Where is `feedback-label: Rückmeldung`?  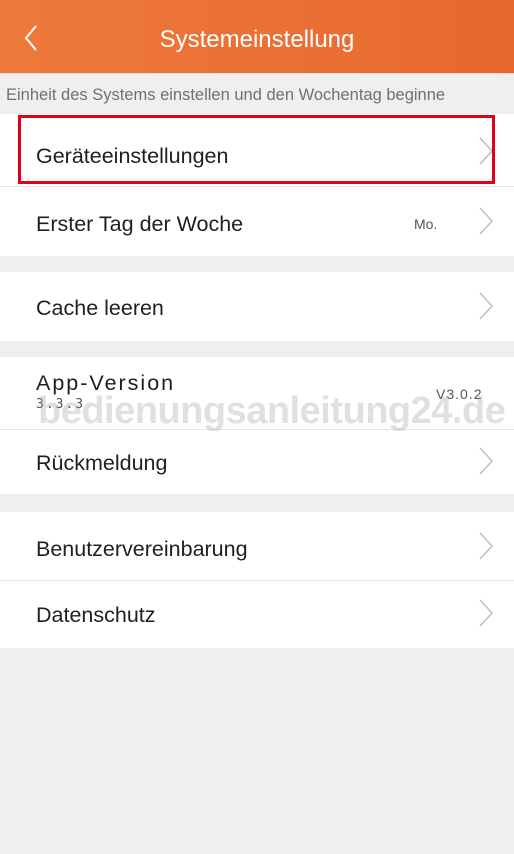 feedback-label: Rückmeldung is located at coordinates (102, 463).